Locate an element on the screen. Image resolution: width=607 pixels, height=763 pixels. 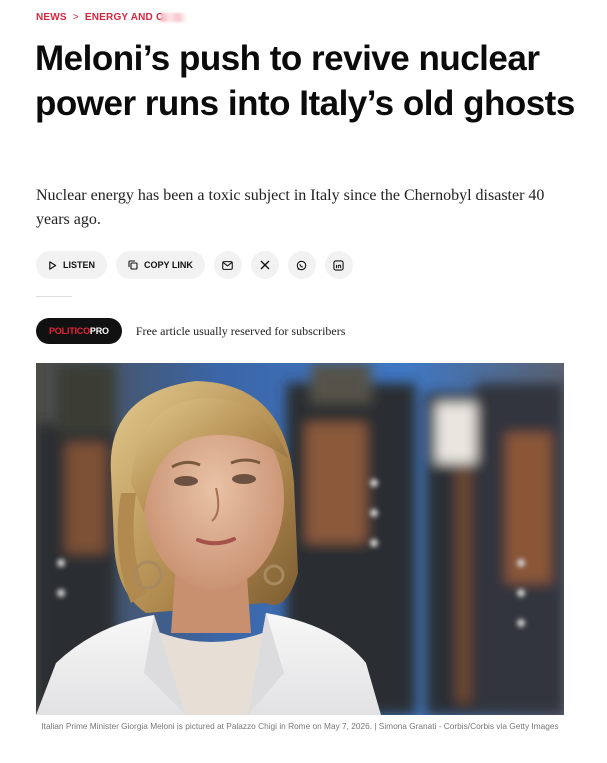
linkedin-icon is located at coordinates (338, 265).